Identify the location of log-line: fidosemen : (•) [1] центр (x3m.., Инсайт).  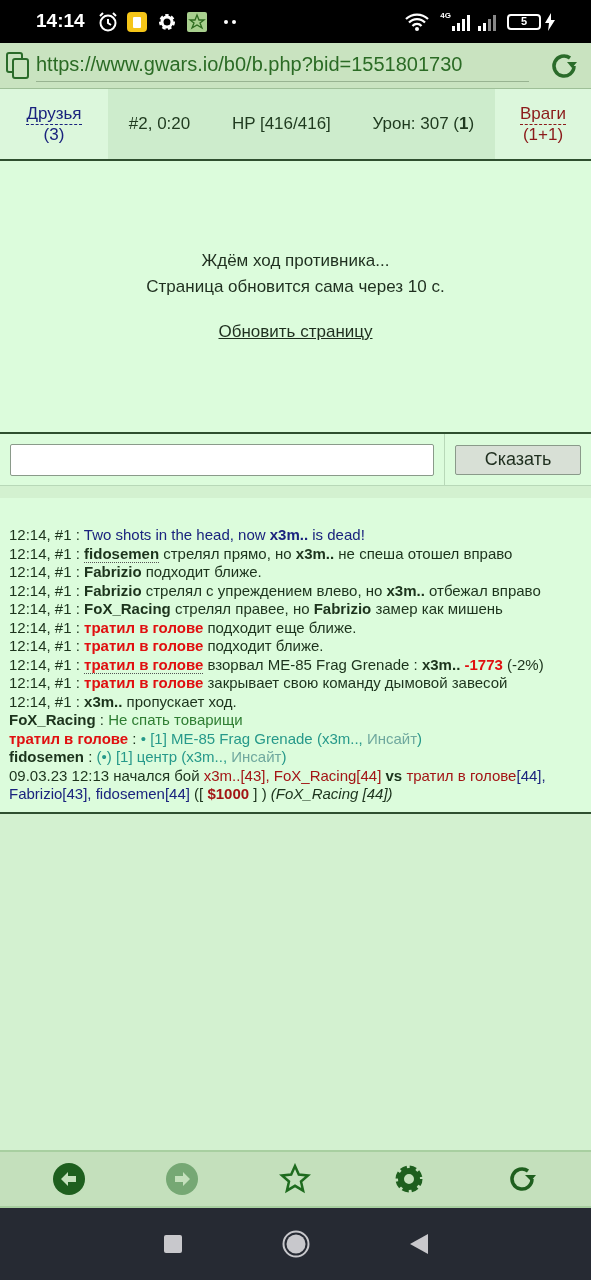
(148, 757).